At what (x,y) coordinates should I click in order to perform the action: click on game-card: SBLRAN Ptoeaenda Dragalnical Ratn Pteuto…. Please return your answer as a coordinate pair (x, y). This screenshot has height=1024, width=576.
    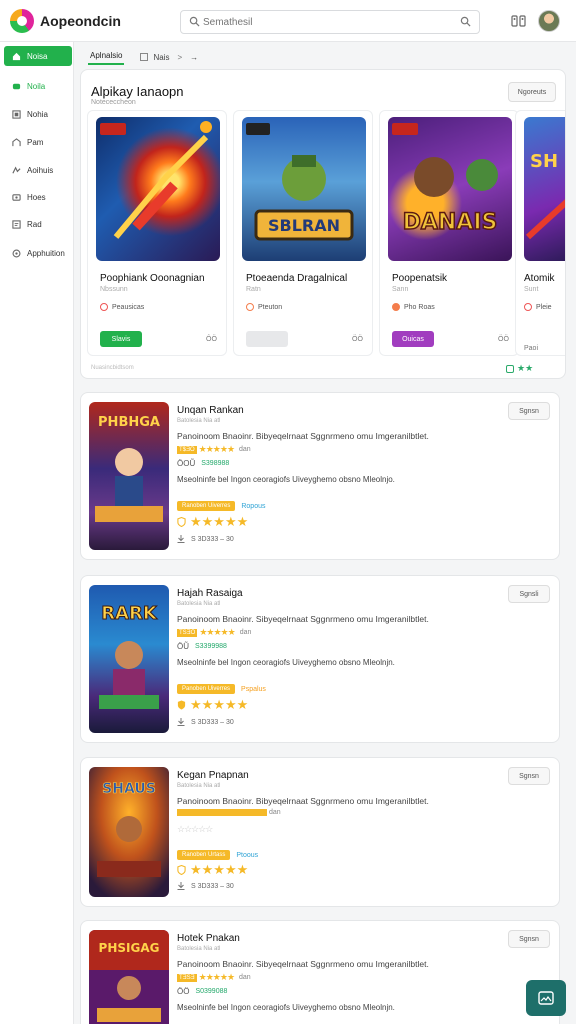
    Looking at the image, I should click on (303, 233).